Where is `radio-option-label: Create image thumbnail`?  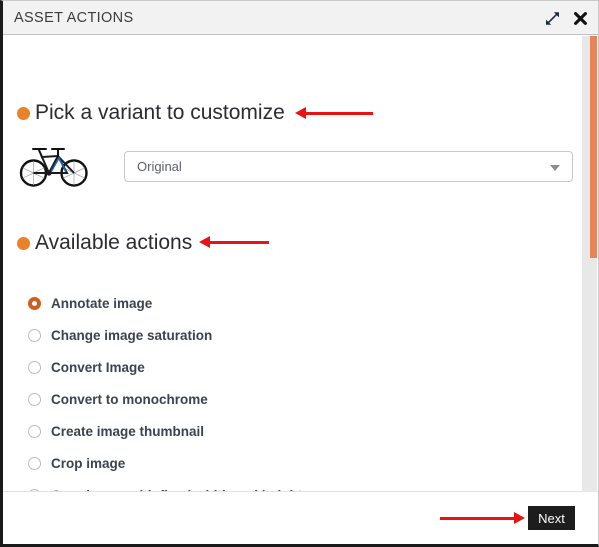
radio-option-label: Create image thumbnail is located at coordinates (128, 431).